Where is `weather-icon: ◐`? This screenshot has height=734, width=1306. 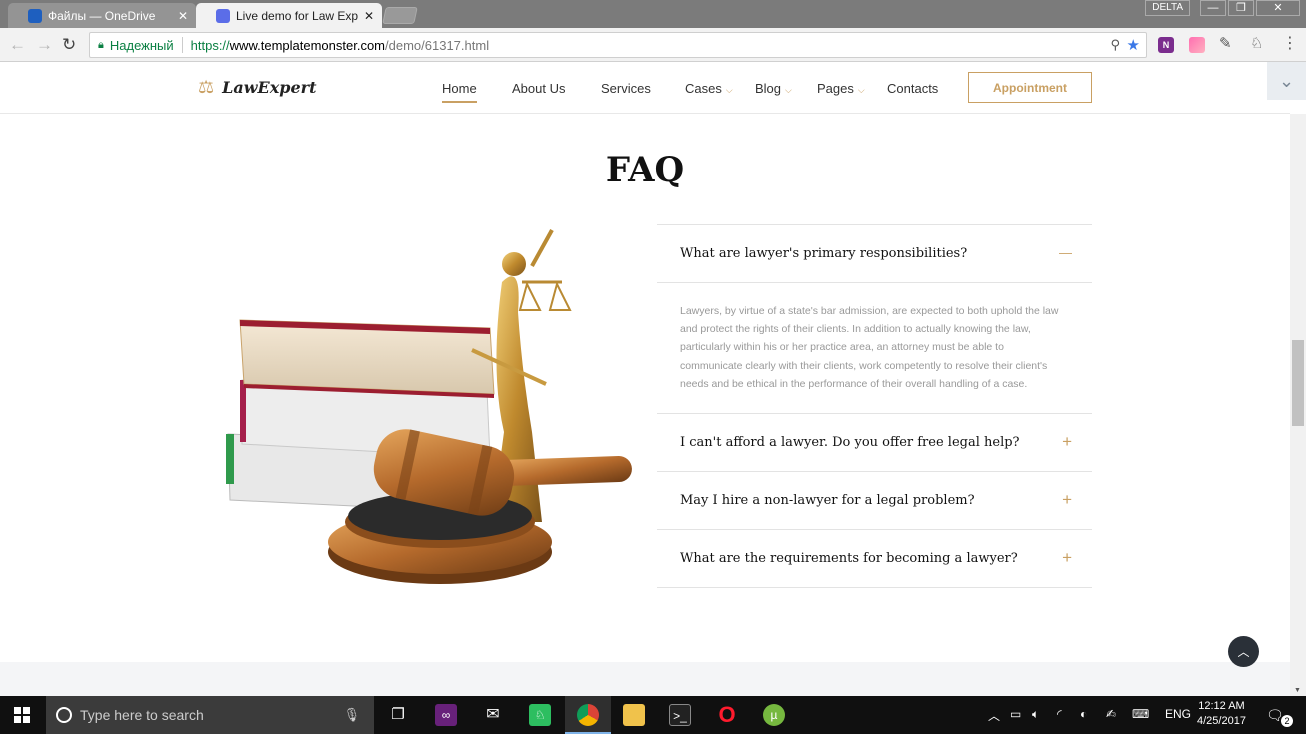
weather-icon: ◐ is located at coordinates (1083, 714).